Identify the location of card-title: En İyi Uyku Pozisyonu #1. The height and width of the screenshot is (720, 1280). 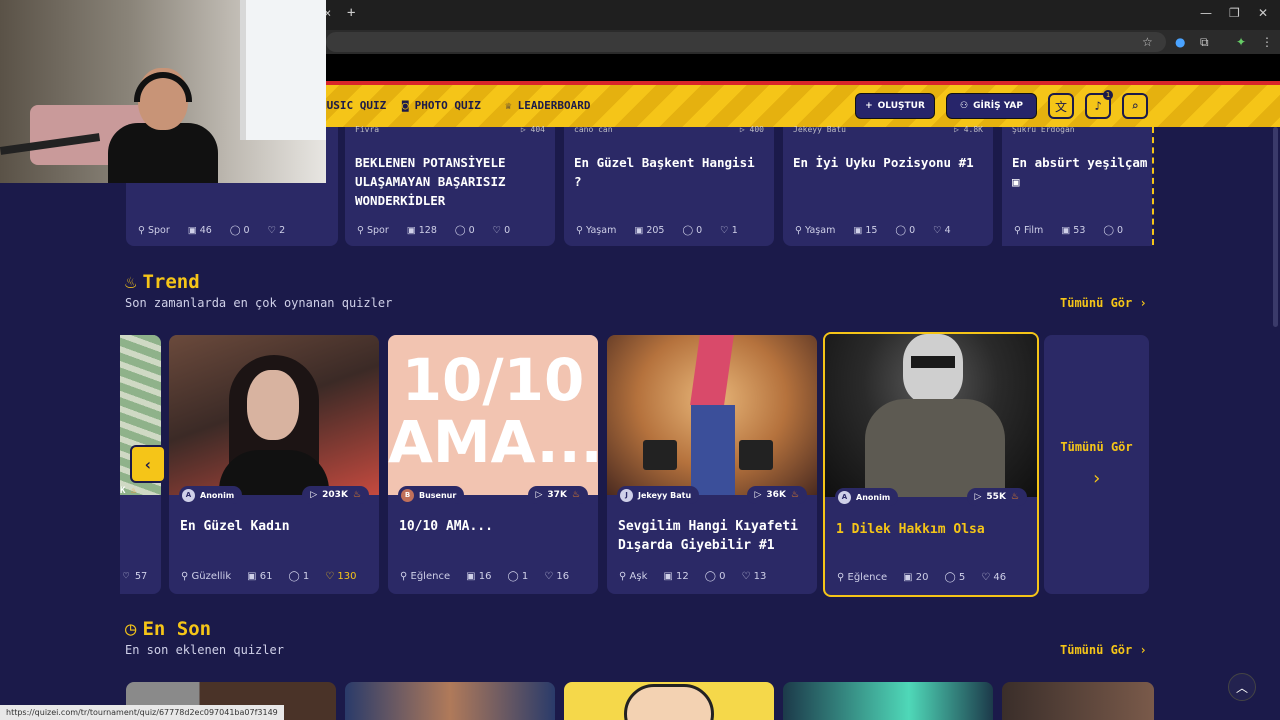
(883, 162).